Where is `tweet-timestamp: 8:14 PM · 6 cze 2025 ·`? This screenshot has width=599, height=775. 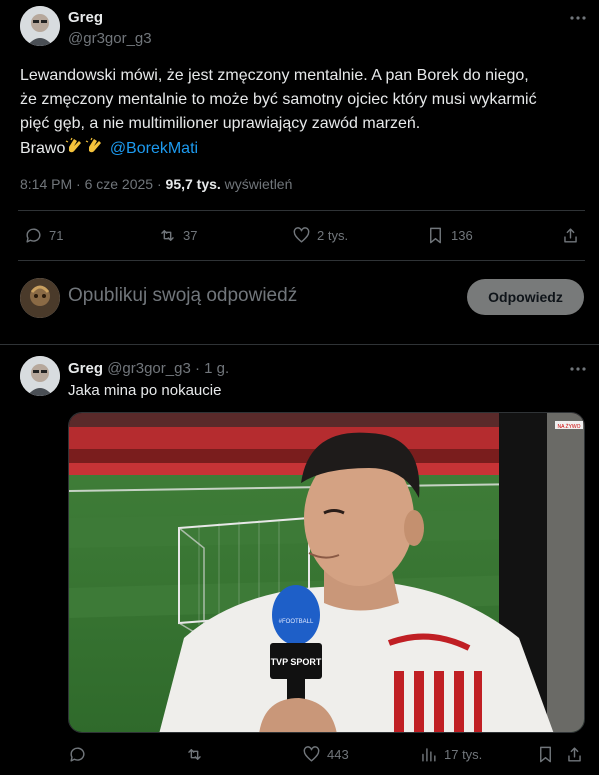 tweet-timestamp: 8:14 PM · 6 cze 2025 · is located at coordinates (93, 184).